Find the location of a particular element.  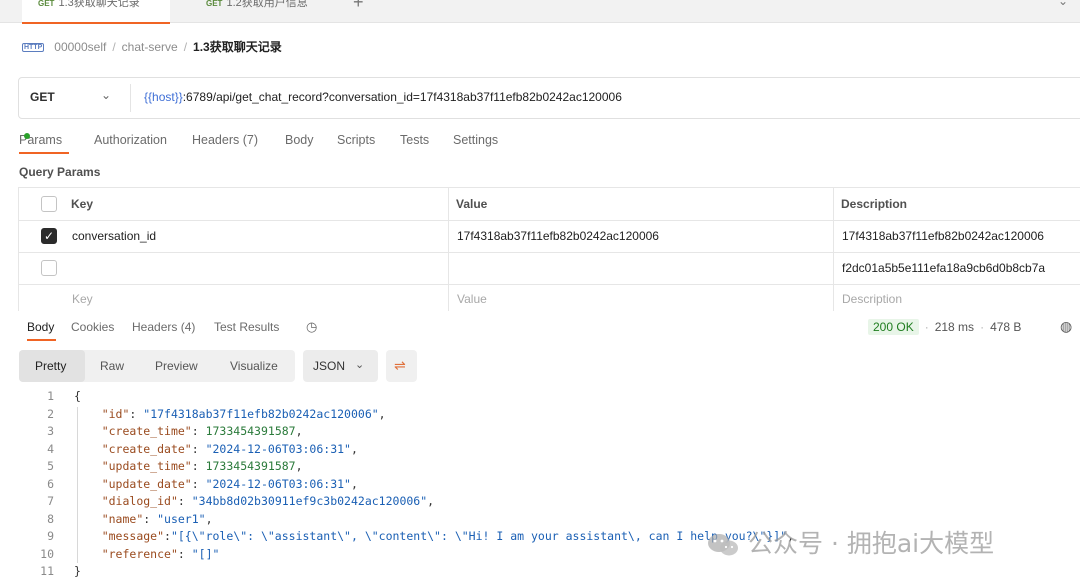

breadcrumb-current: 1.3获取聊天记录 is located at coordinates (237, 47).